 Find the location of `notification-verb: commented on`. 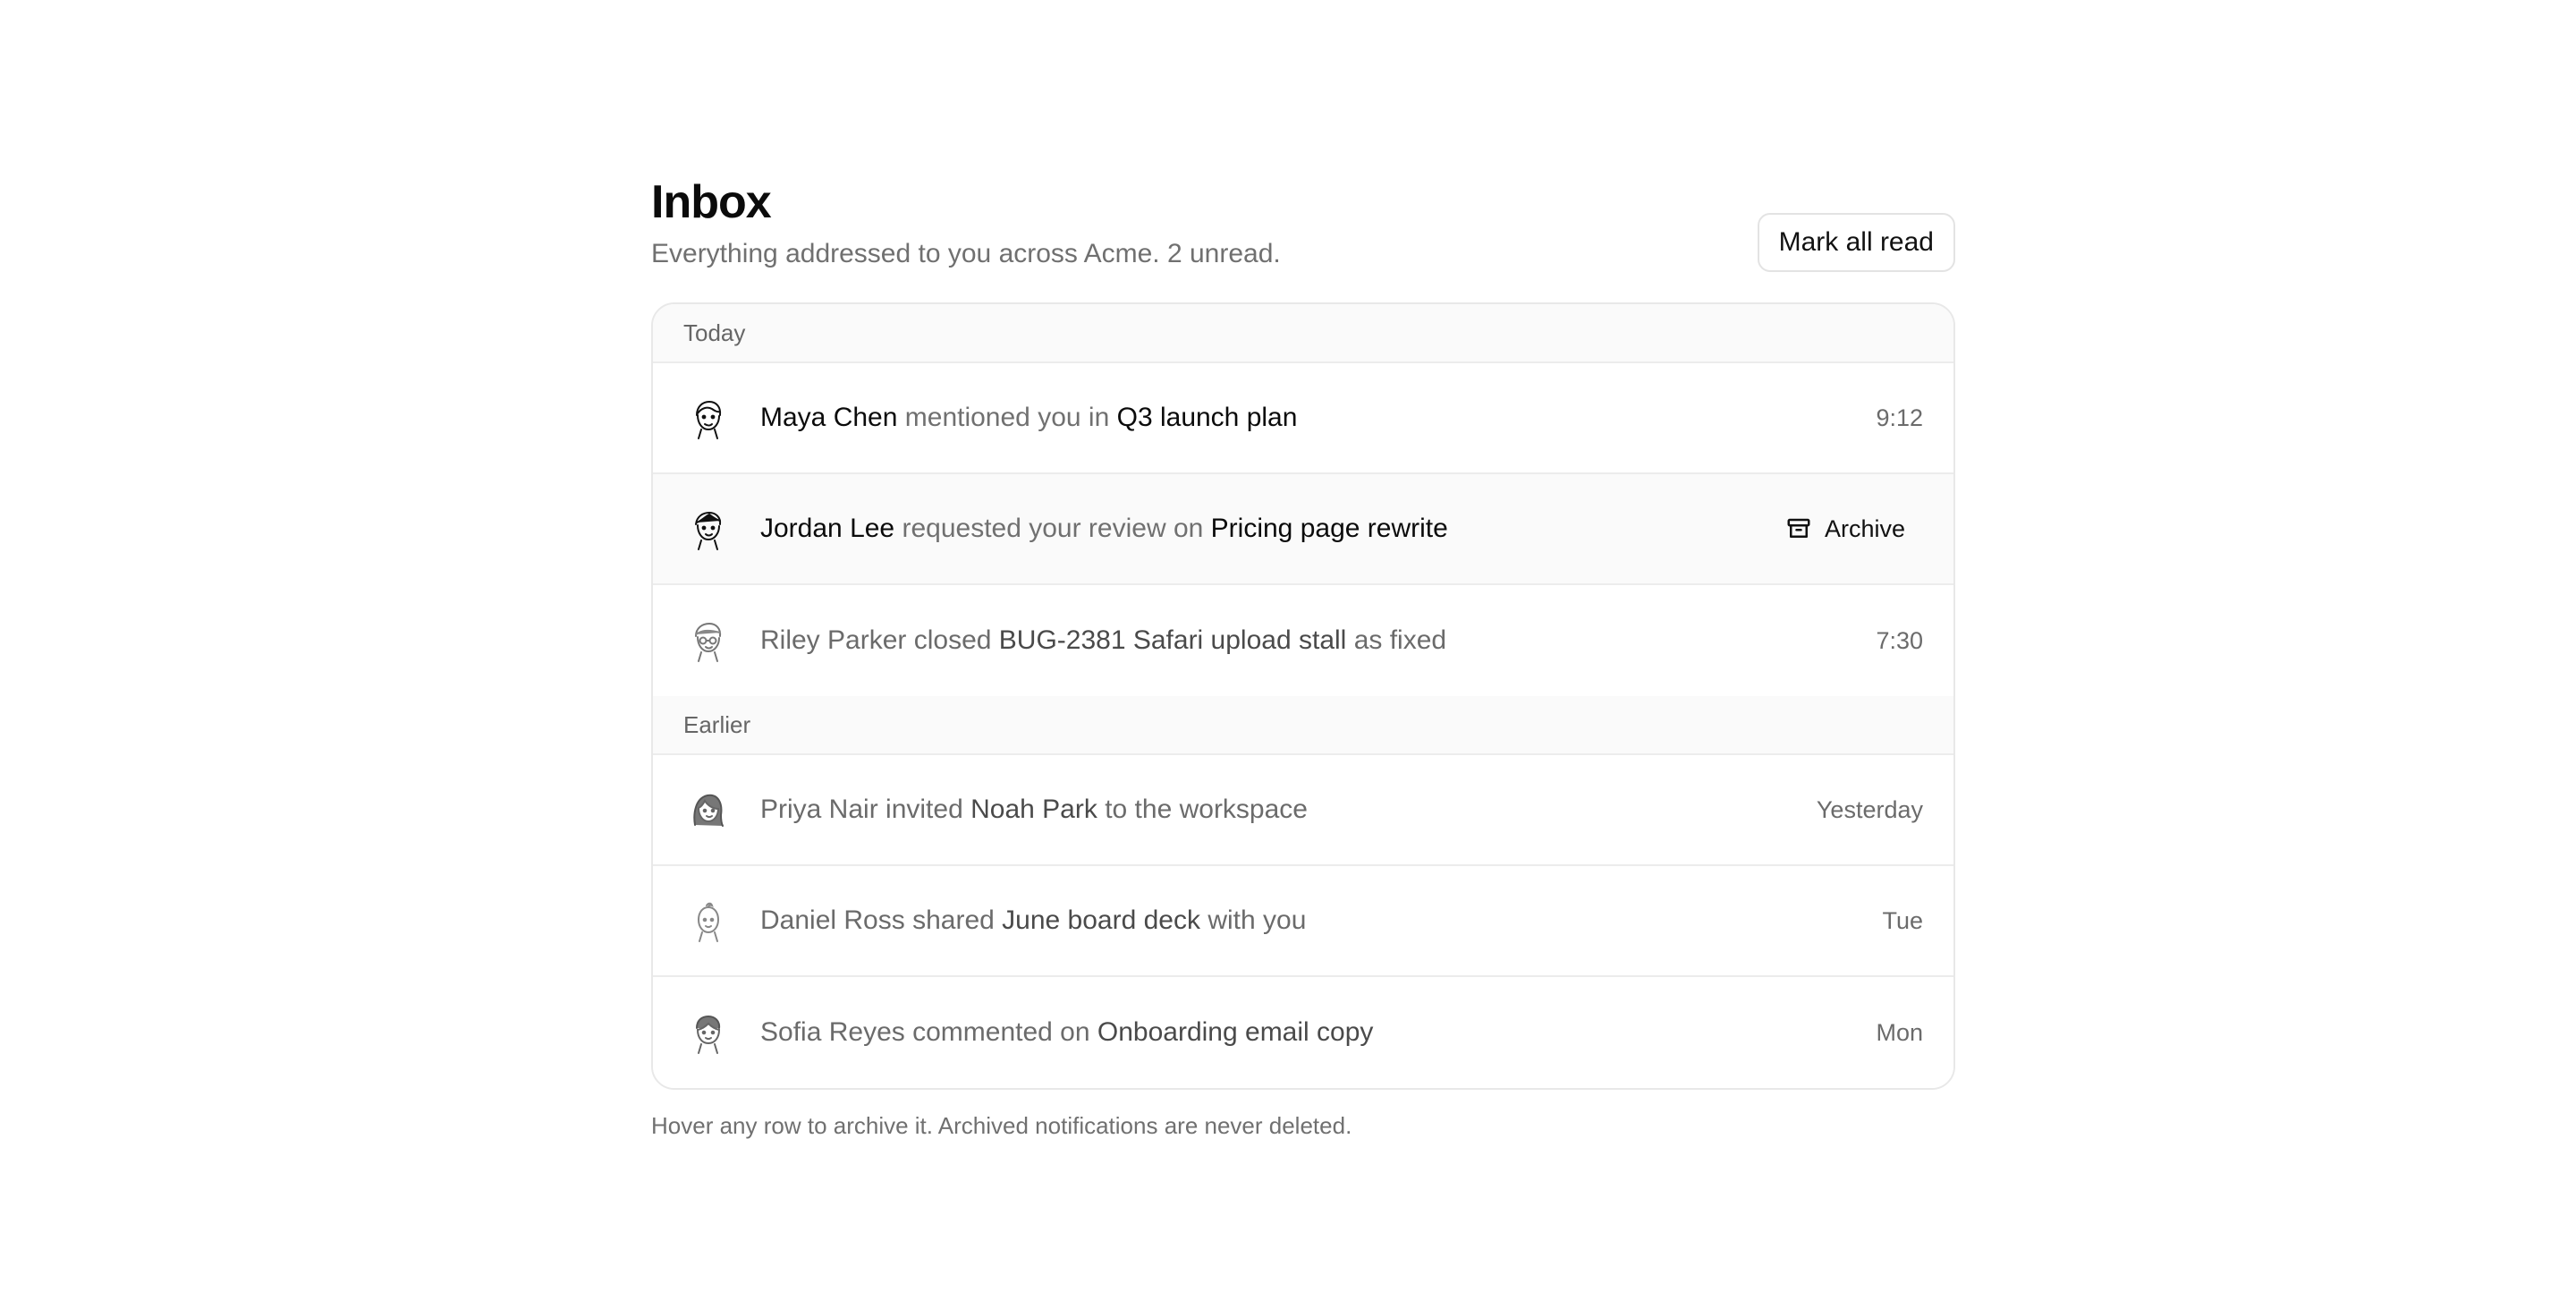

notification-verb: commented on is located at coordinates (1001, 1032).